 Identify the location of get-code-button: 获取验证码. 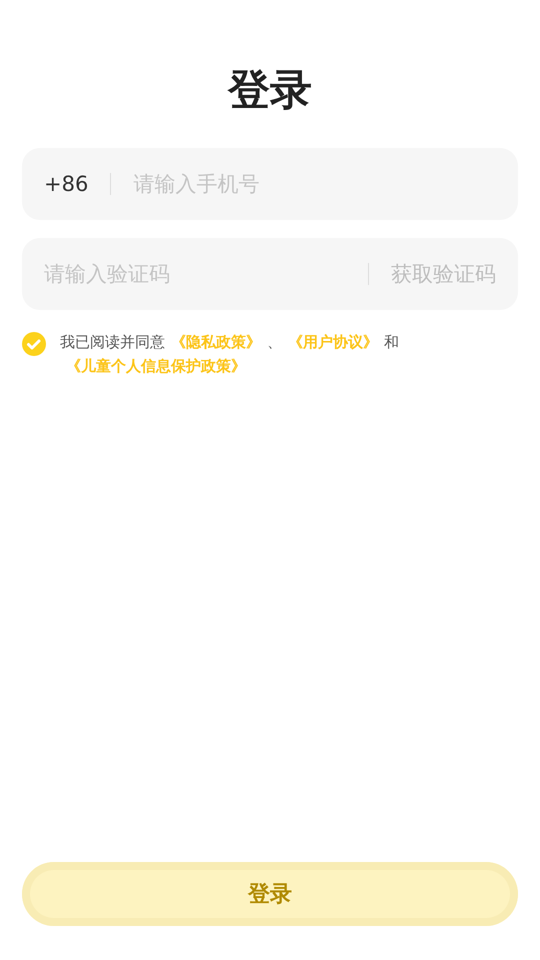
(443, 274).